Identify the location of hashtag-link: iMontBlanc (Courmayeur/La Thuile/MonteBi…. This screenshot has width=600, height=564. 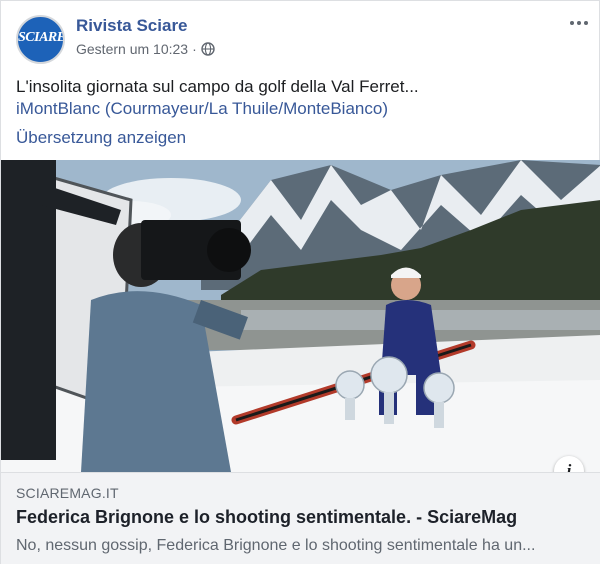
(202, 109).